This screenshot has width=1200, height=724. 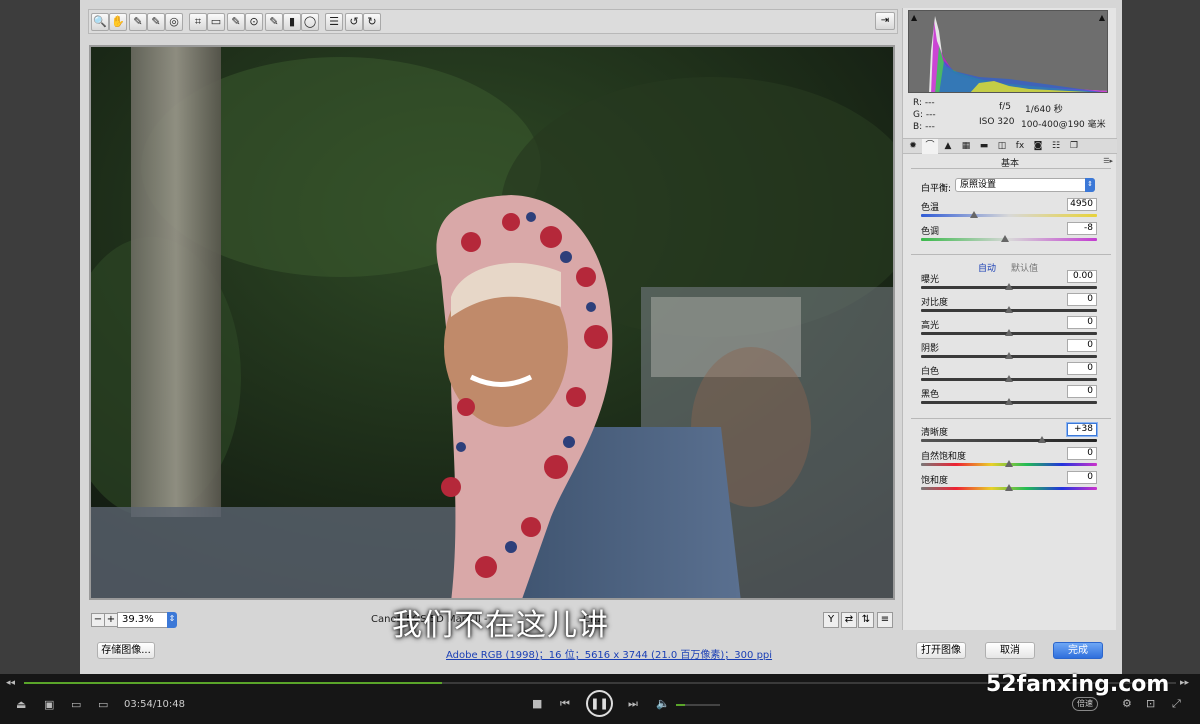 What do you see at coordinates (599, 703) in the screenshot?
I see `pause-button: ❚❚` at bounding box center [599, 703].